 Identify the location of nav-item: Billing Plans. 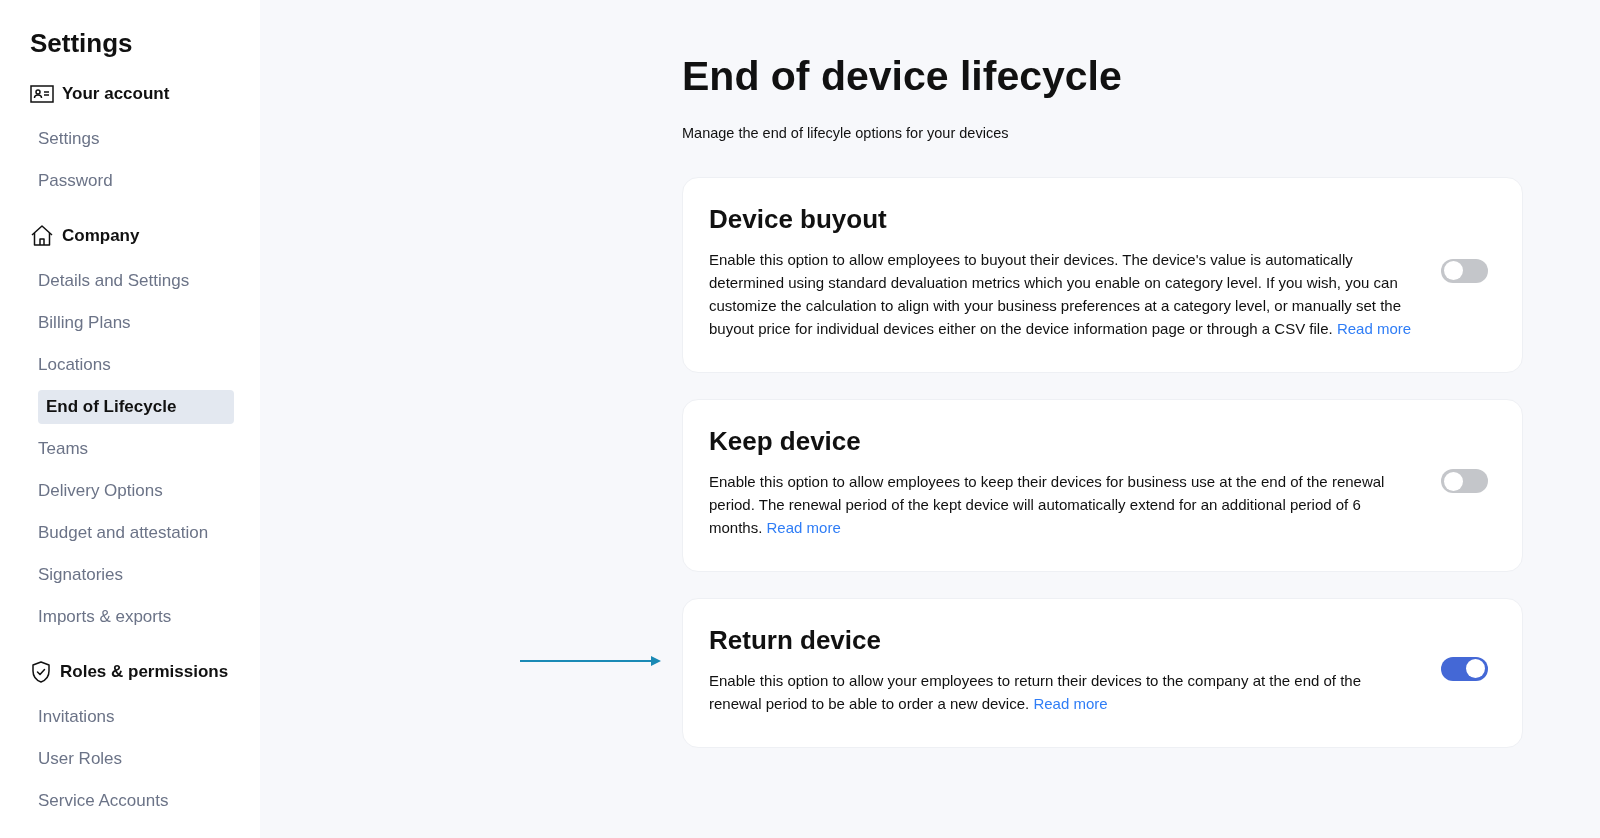
(136, 323).